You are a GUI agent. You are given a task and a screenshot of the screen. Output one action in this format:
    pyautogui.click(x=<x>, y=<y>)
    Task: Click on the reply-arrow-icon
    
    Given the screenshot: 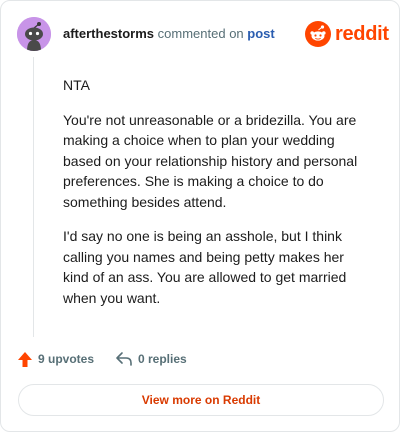 What is the action you would take?
    pyautogui.click(x=124, y=359)
    